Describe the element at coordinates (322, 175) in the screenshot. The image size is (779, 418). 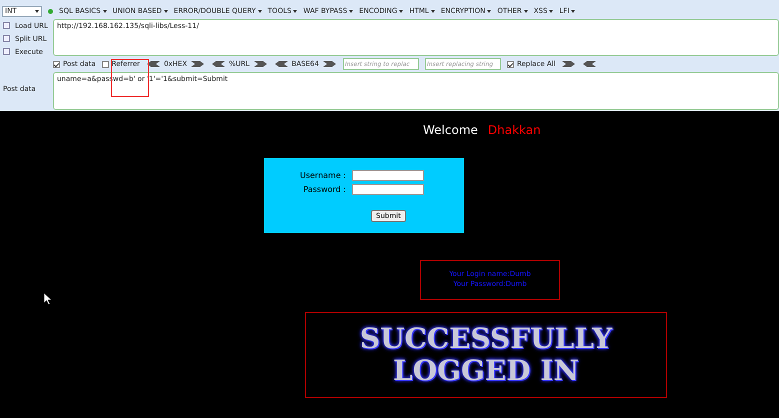
I see `username-label: Username :` at that location.